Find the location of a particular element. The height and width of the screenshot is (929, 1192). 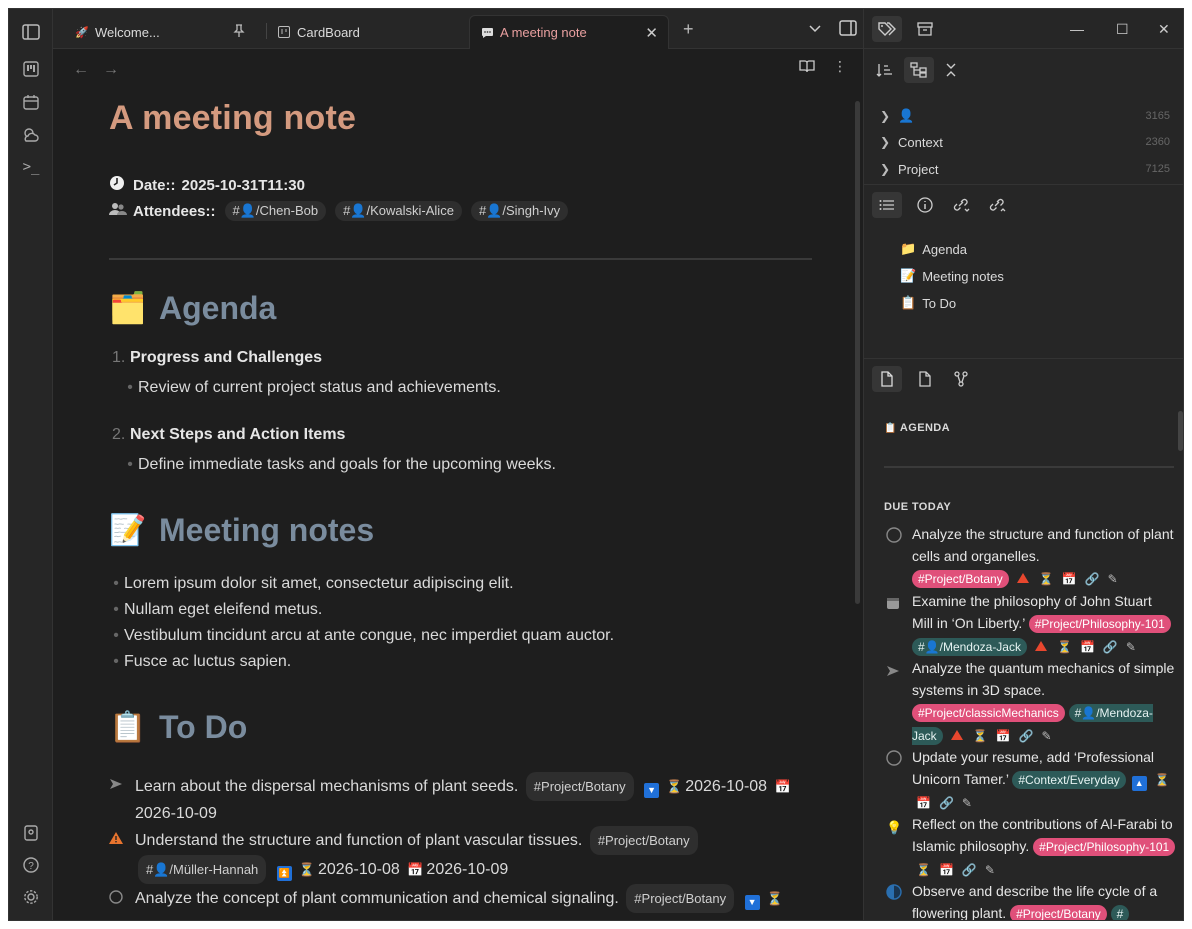

context-tag: #Context/Everyday is located at coordinates (1069, 780).